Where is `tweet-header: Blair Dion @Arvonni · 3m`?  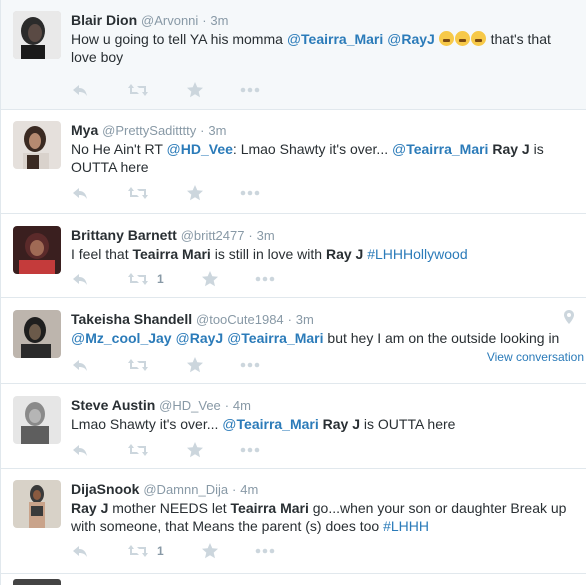 tweet-header: Blair Dion @Arvonni · 3m is located at coordinates (324, 20).